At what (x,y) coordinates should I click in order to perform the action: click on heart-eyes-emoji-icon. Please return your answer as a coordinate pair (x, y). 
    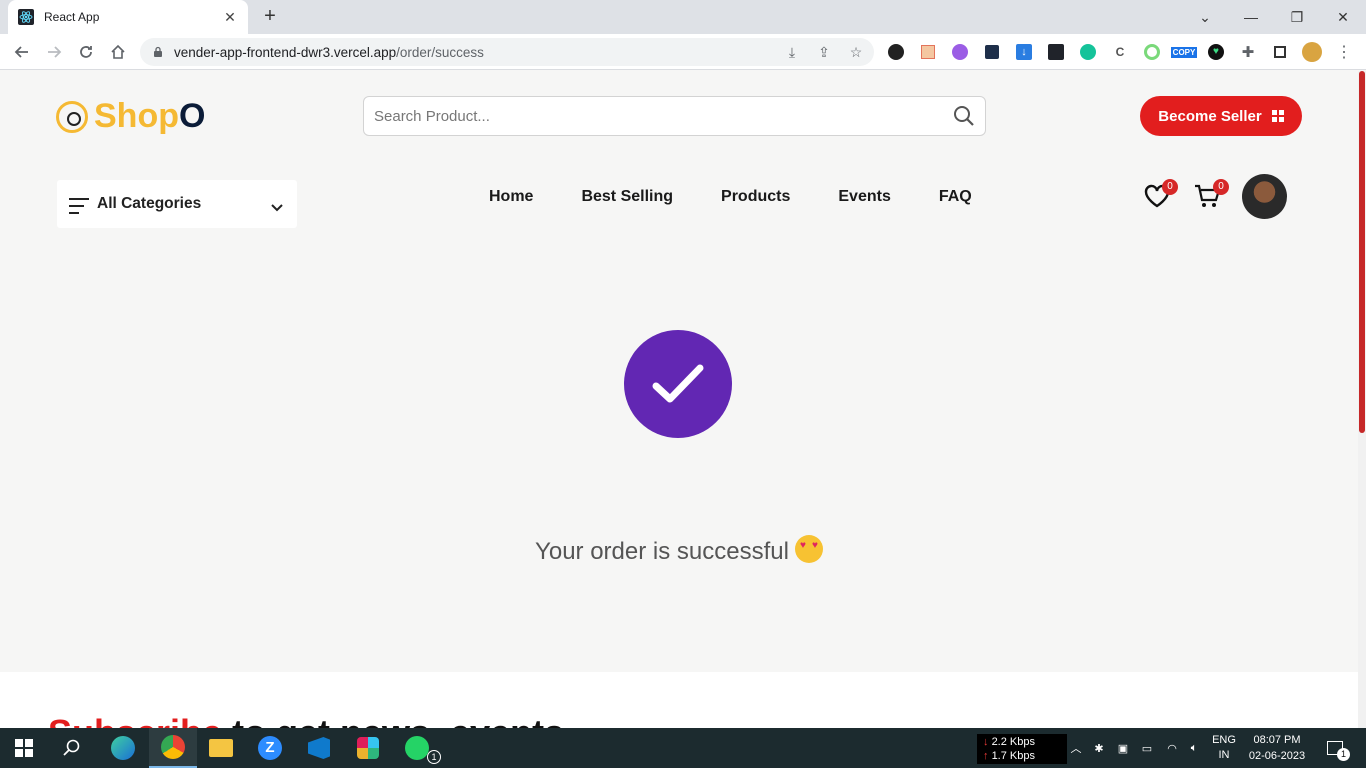
    Looking at the image, I should click on (808, 549).